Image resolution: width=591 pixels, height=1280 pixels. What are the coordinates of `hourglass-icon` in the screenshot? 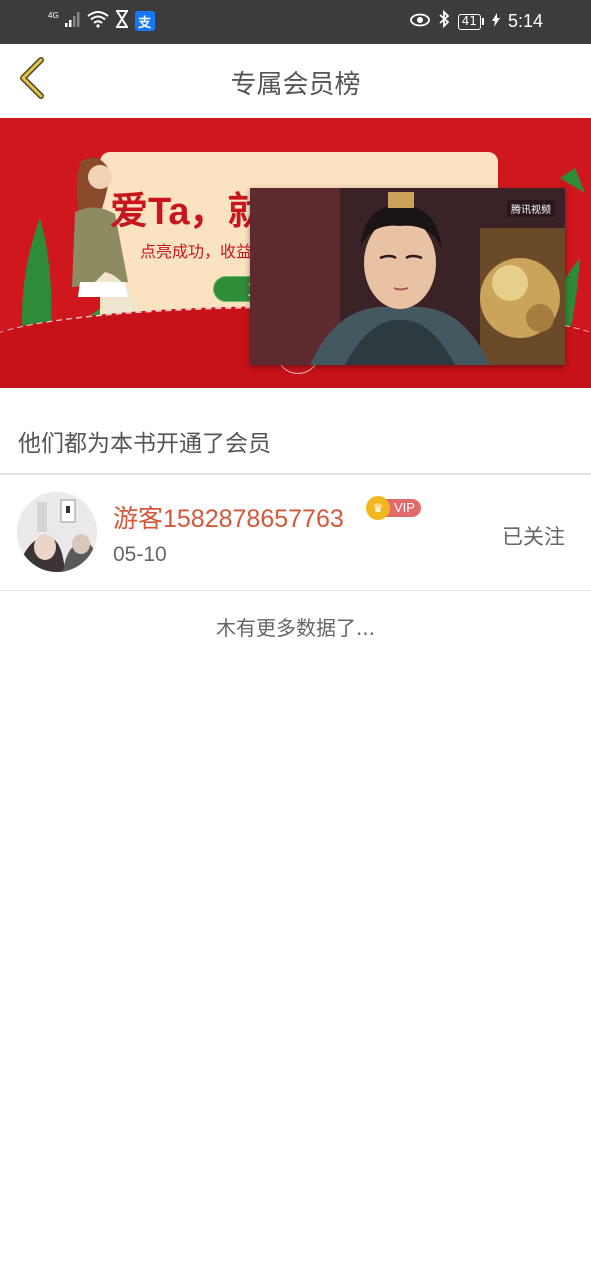 It's located at (122, 21).